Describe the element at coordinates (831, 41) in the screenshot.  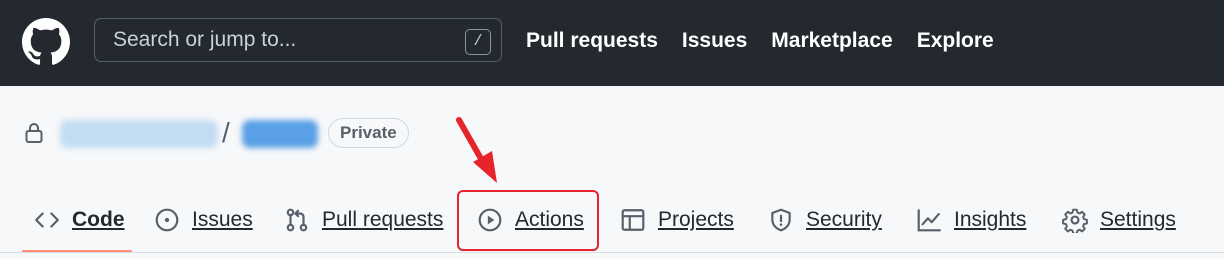
I see `nav-marketplace: Marketplace` at that location.